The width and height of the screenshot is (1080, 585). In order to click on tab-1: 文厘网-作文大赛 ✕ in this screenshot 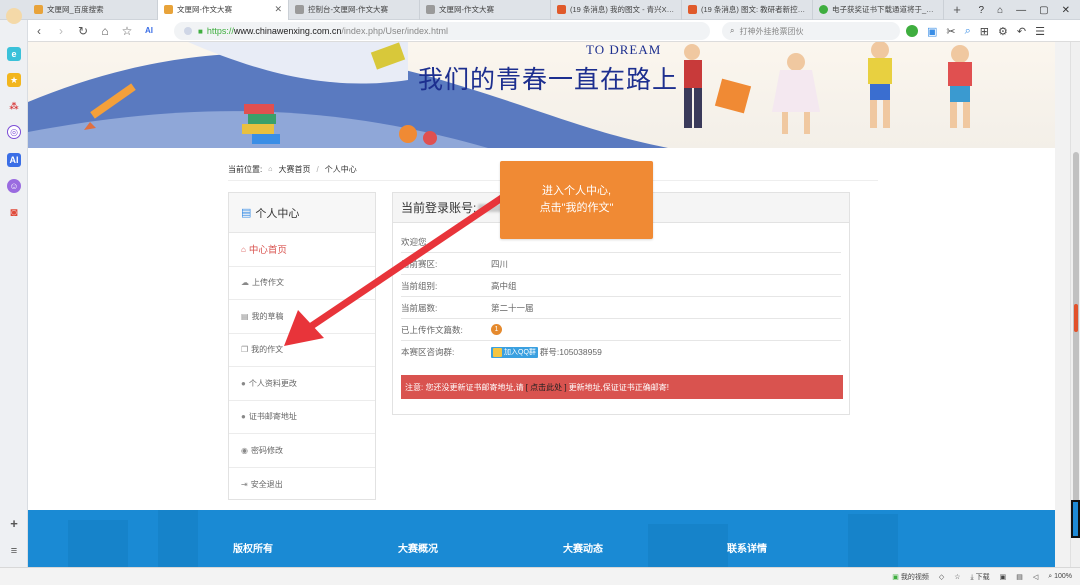, I will do `click(223, 10)`.